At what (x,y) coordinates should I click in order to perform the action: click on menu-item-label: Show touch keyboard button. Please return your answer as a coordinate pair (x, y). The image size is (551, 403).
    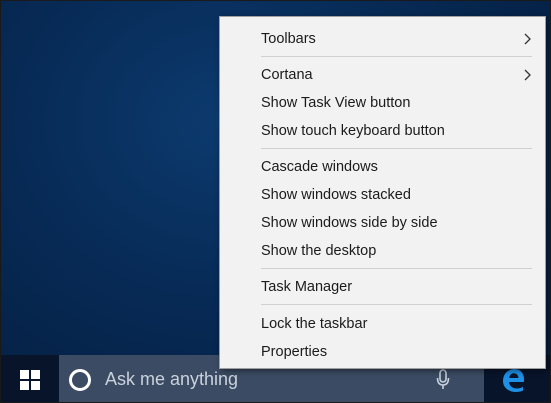
    Looking at the image, I should click on (353, 131).